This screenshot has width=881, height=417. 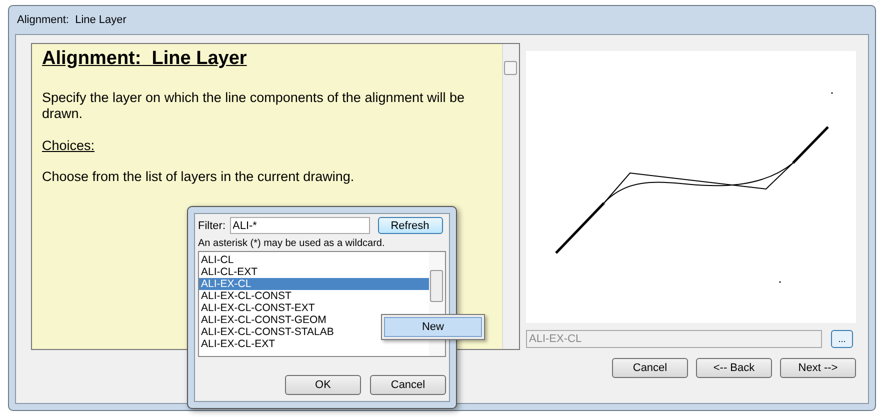 What do you see at coordinates (314, 344) in the screenshot?
I see `layer-list-item: ALI-EX-CL-EXT` at bounding box center [314, 344].